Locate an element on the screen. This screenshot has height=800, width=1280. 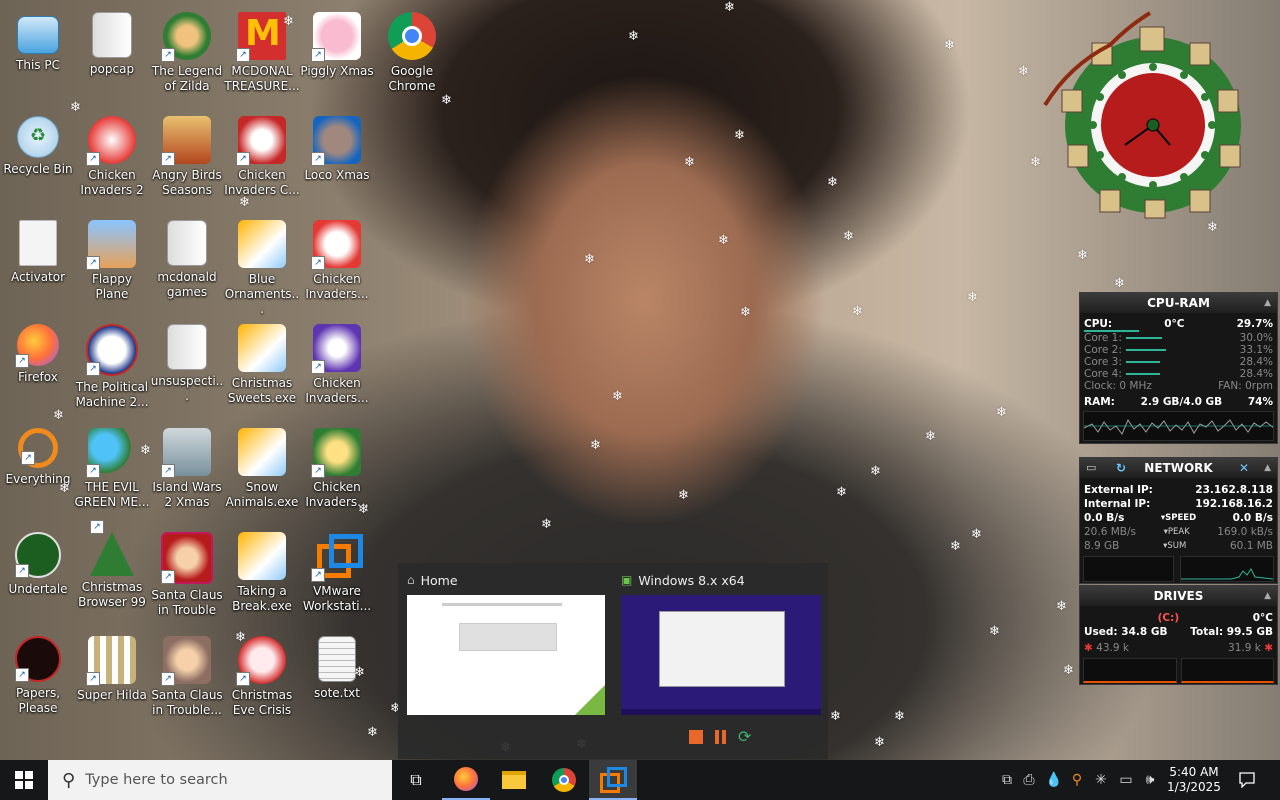
speed-label-text: SPEED is located at coordinates (1181, 518).